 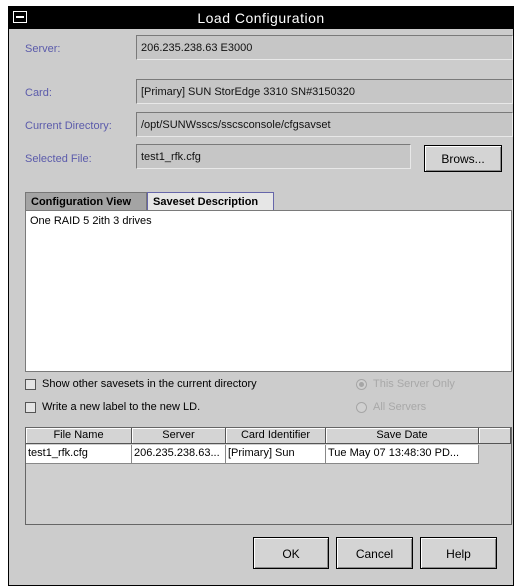 I want to click on table-cell-card-identifier: [Primary] Sun, so click(x=276, y=454).